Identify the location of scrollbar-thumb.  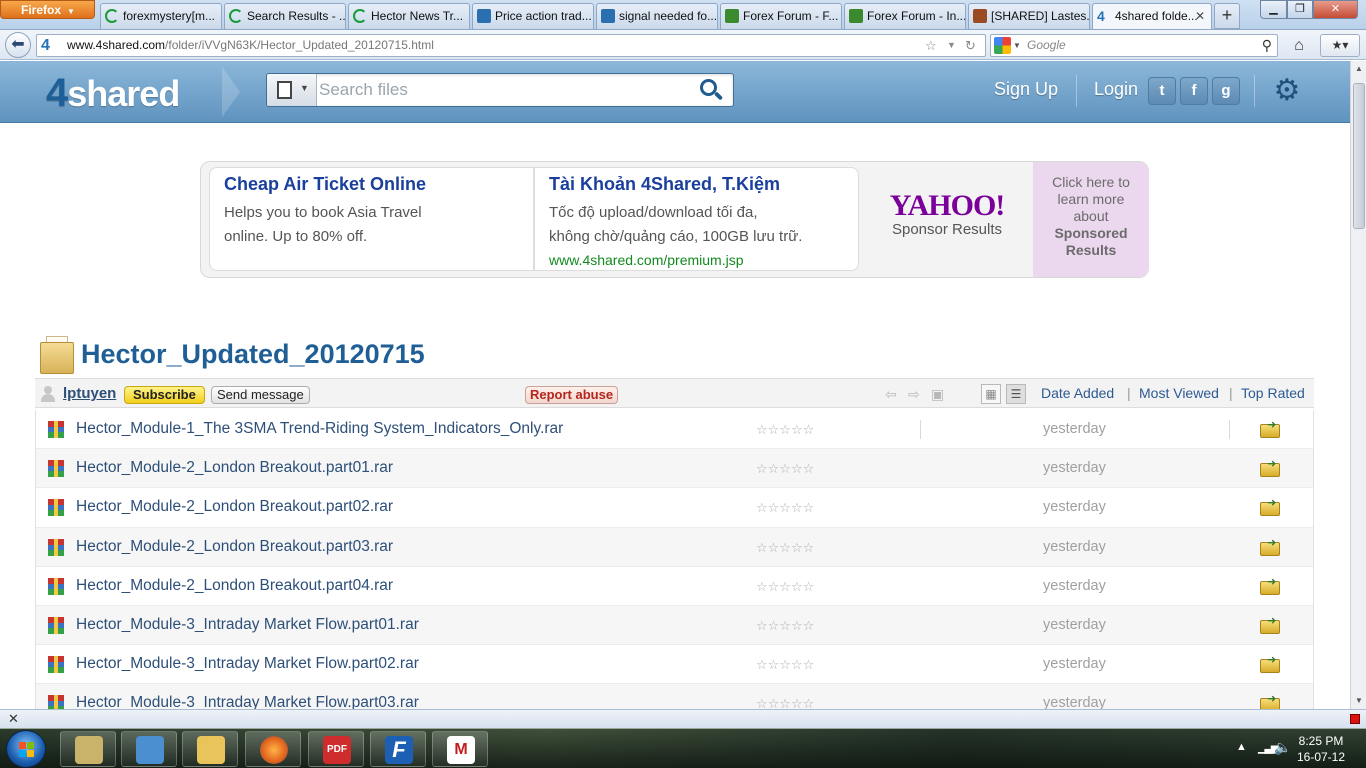
(1359, 156).